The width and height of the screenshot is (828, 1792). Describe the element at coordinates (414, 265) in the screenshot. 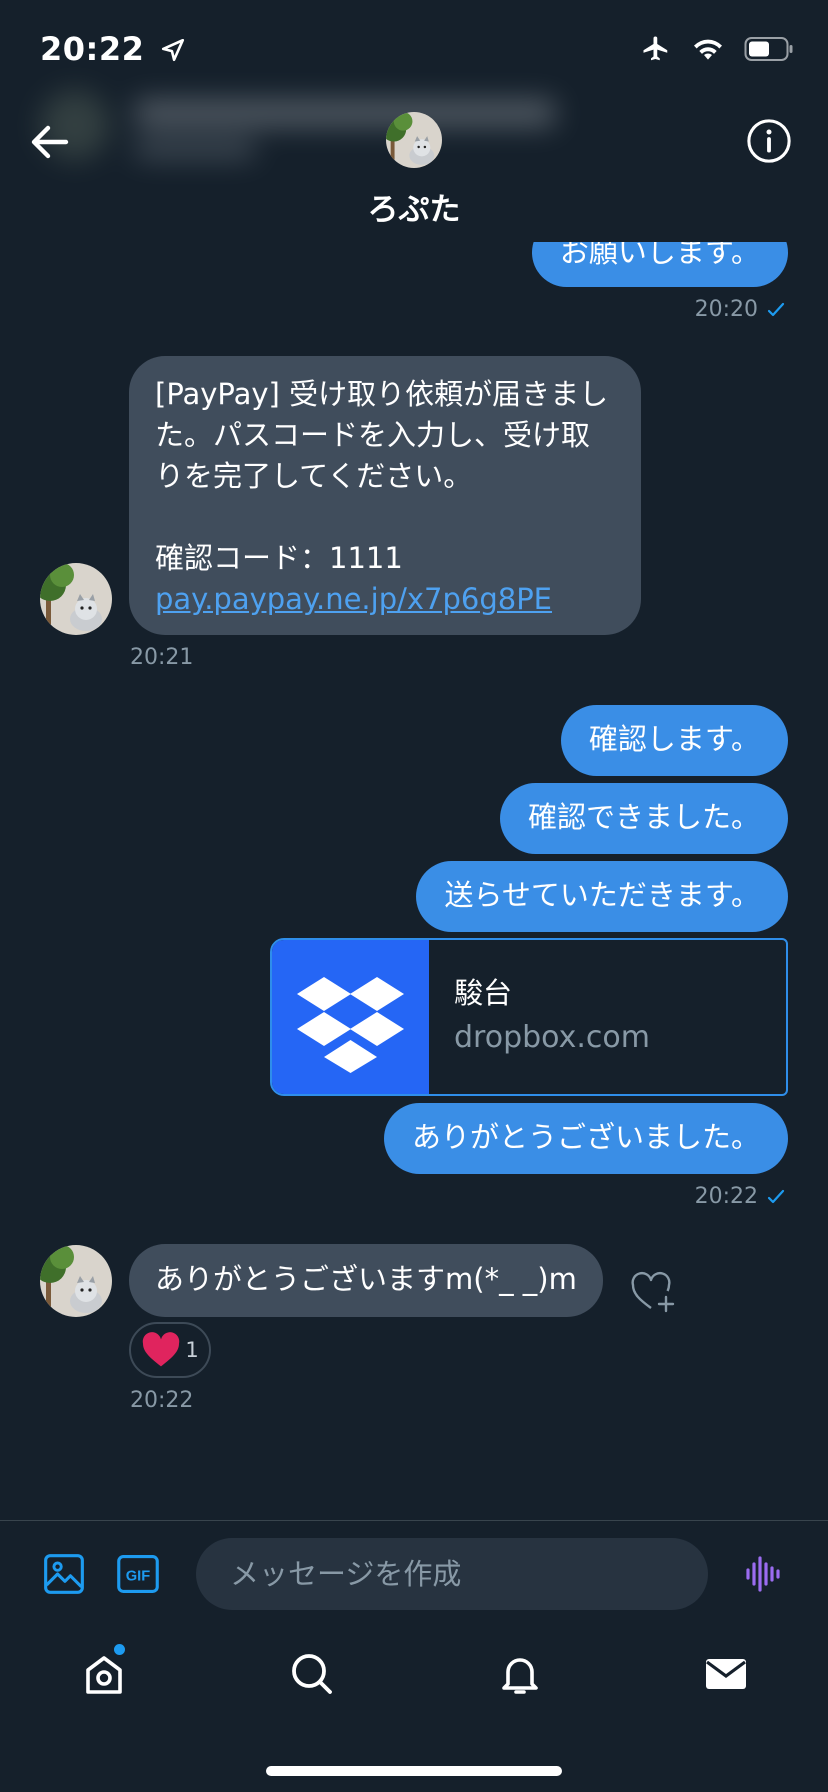

I see `partial-message-clip: お願いします。` at that location.